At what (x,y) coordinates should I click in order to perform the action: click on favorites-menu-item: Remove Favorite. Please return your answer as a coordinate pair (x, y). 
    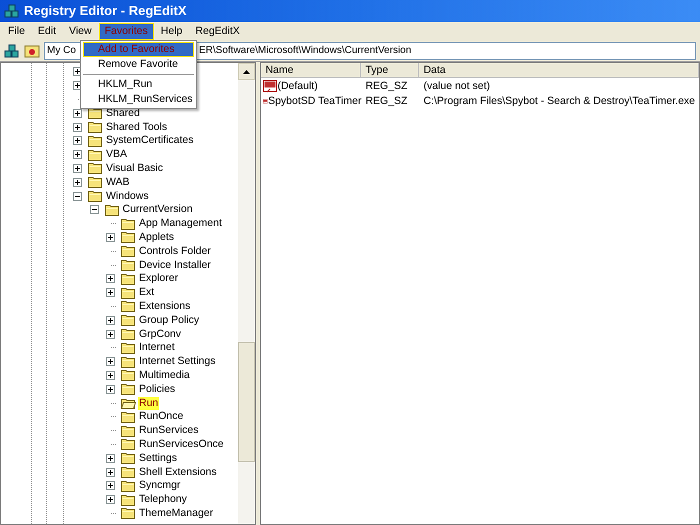
    Looking at the image, I should click on (138, 64).